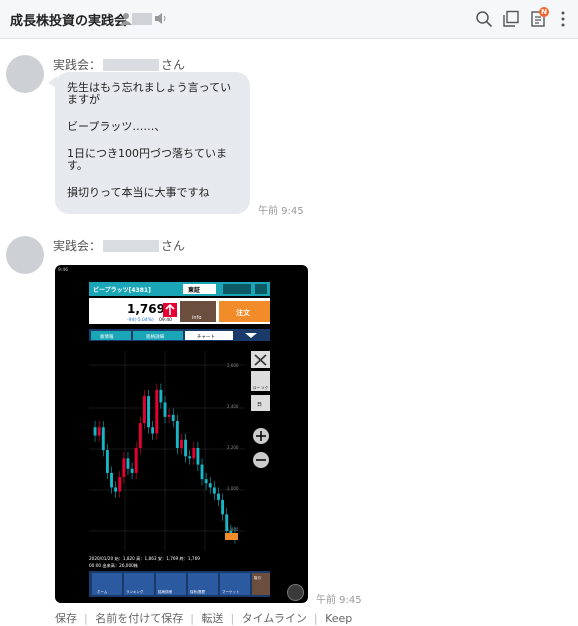  What do you see at coordinates (146, 309) in the screenshot?
I see `stock-price: 1,769` at bounding box center [146, 309].